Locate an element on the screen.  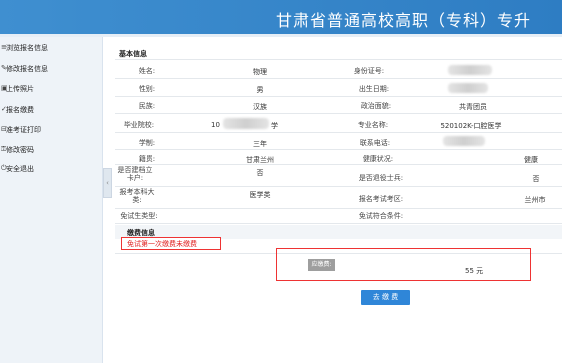
fee-label: 应缴费: is located at coordinates (321, 265).